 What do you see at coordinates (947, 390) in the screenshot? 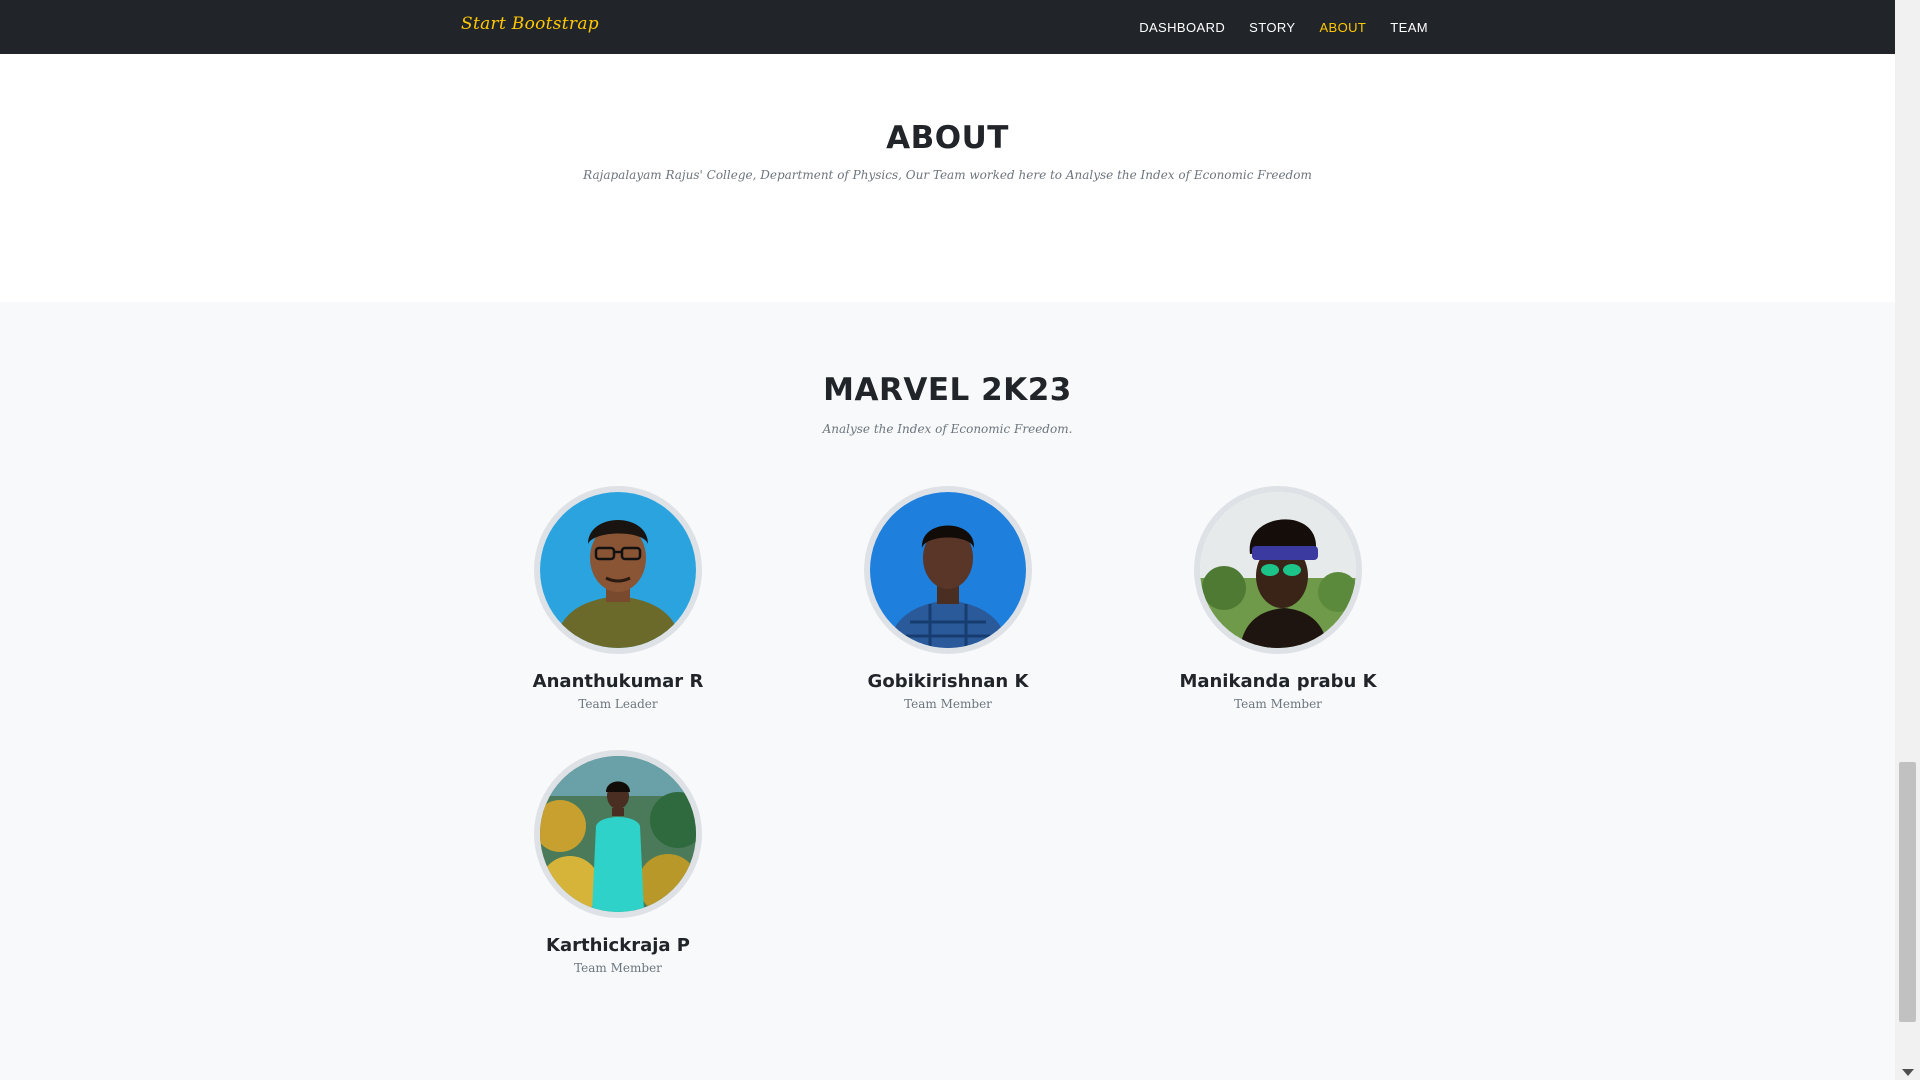
I see `team-heading: MARVEL 2K23` at bounding box center [947, 390].